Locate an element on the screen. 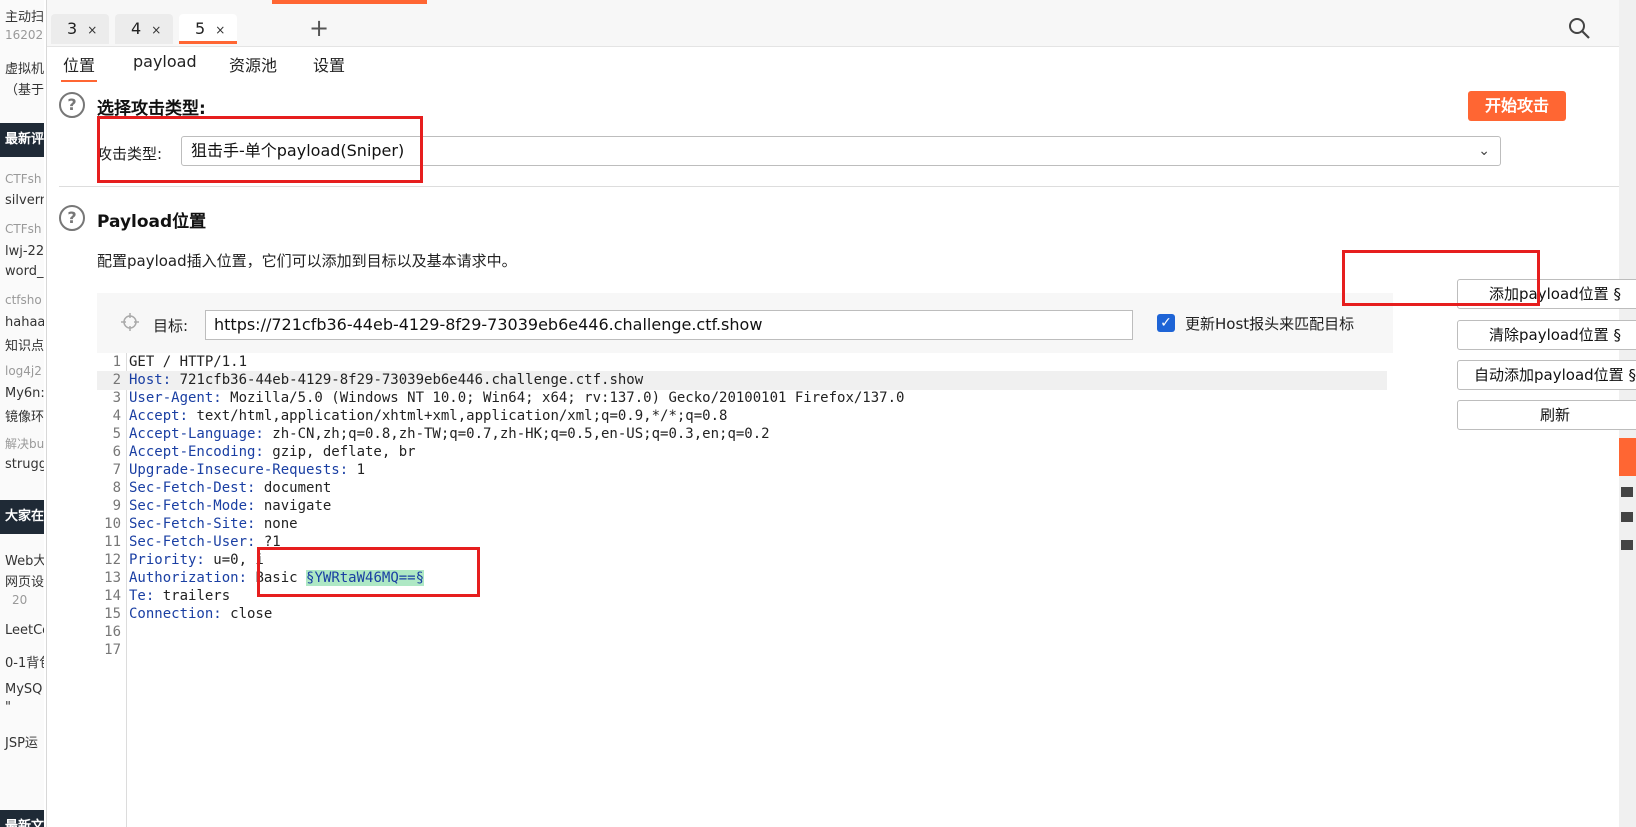 This screenshot has width=1636, height=827. header-name: Connection: is located at coordinates (175, 614).